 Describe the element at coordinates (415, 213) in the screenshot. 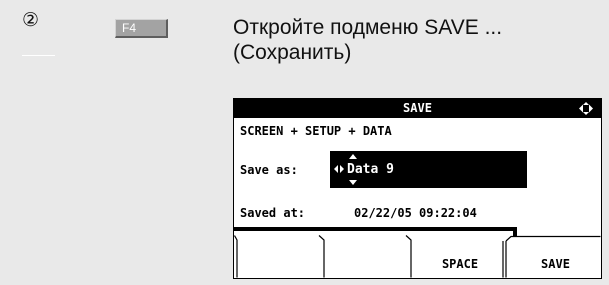

I see `saved-at-value: 02/22/05 09:22:04` at that location.